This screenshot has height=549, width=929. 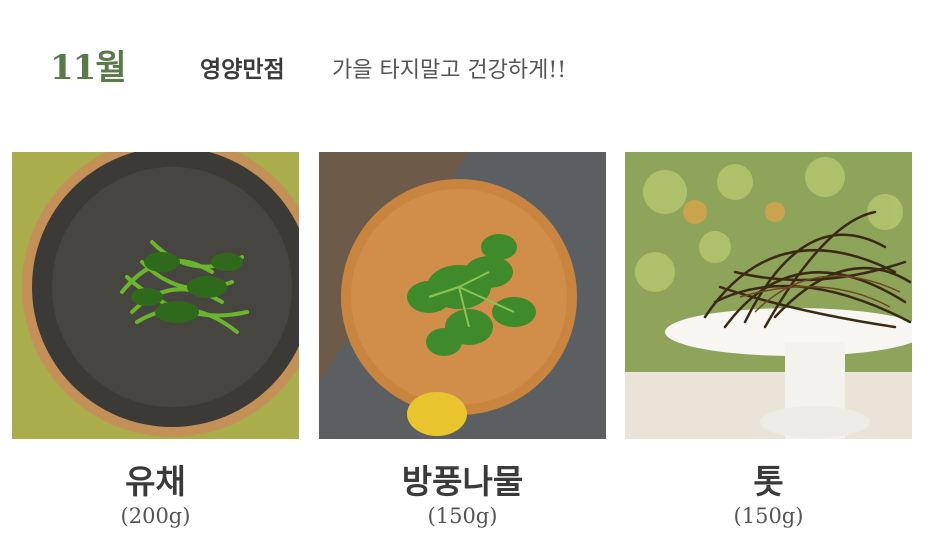 What do you see at coordinates (449, 70) in the screenshot?
I see `page-subtitle: 가을 타지말고 건강하게!!` at bounding box center [449, 70].